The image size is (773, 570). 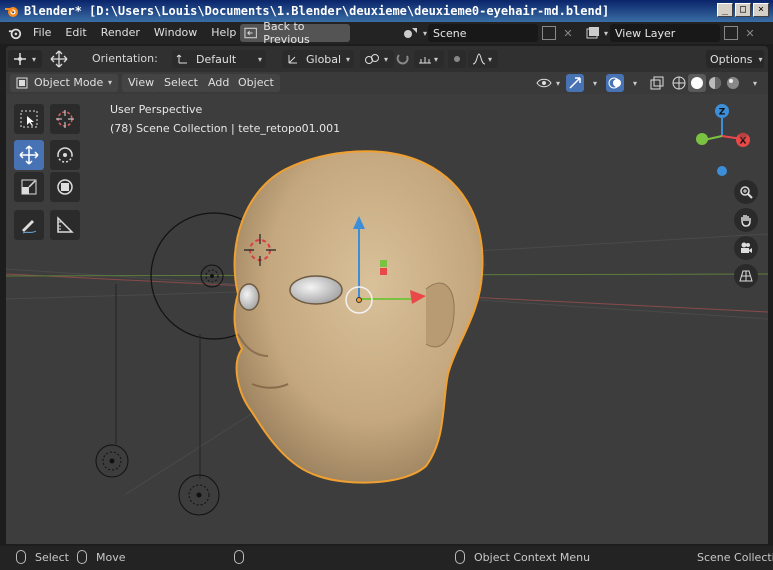 I want to click on mode-dropdown: Object Mode ▾, so click(x=64, y=83).